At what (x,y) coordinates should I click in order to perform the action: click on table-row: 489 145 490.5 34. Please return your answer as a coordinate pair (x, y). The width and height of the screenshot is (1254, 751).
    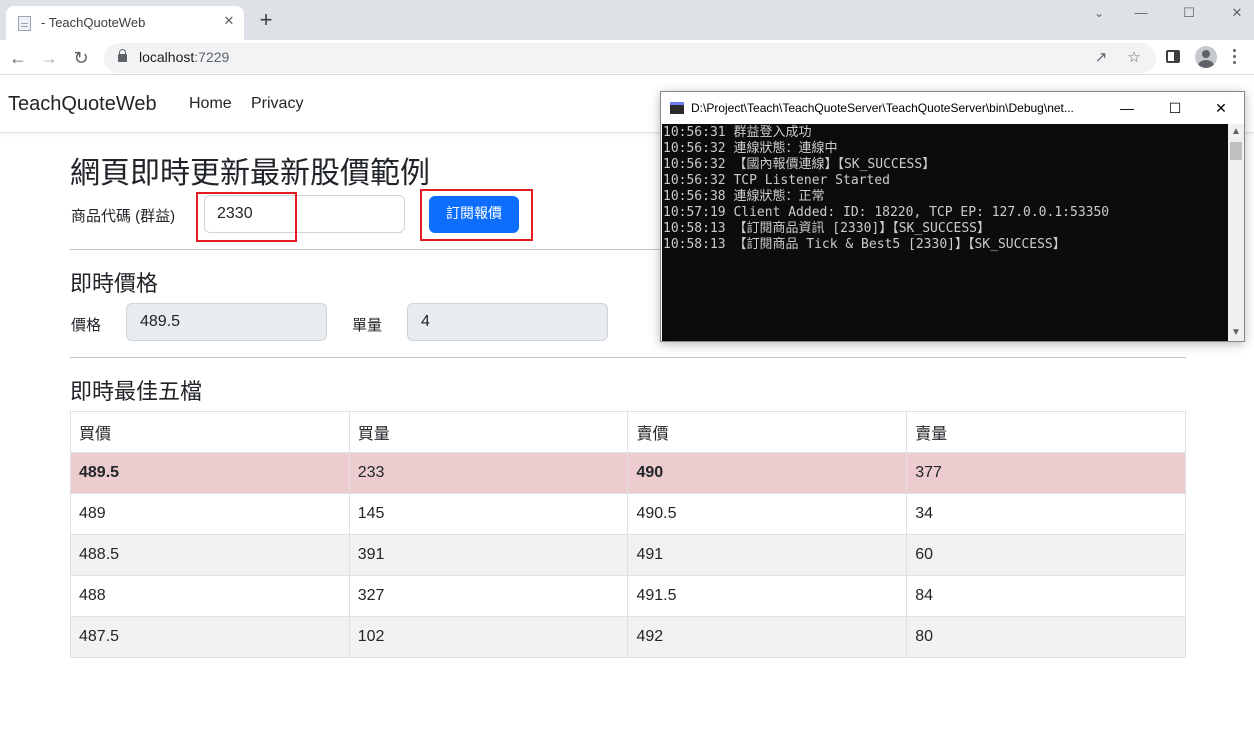
    Looking at the image, I should click on (628, 514).